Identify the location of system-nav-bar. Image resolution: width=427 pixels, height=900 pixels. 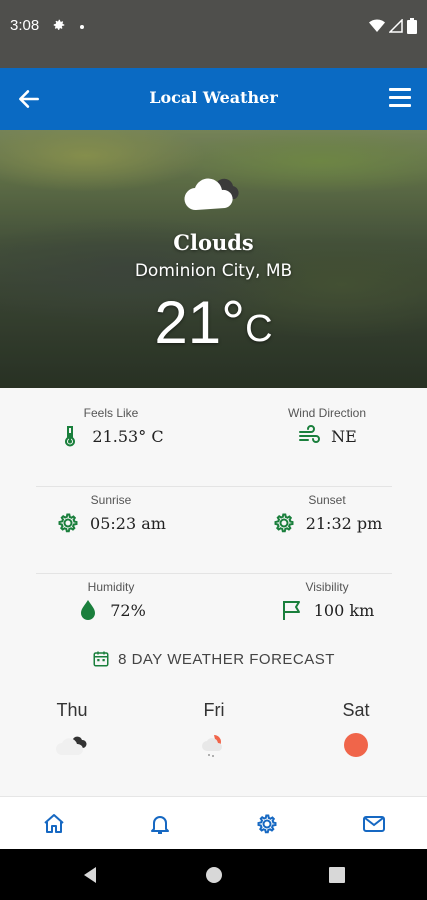
(213, 874).